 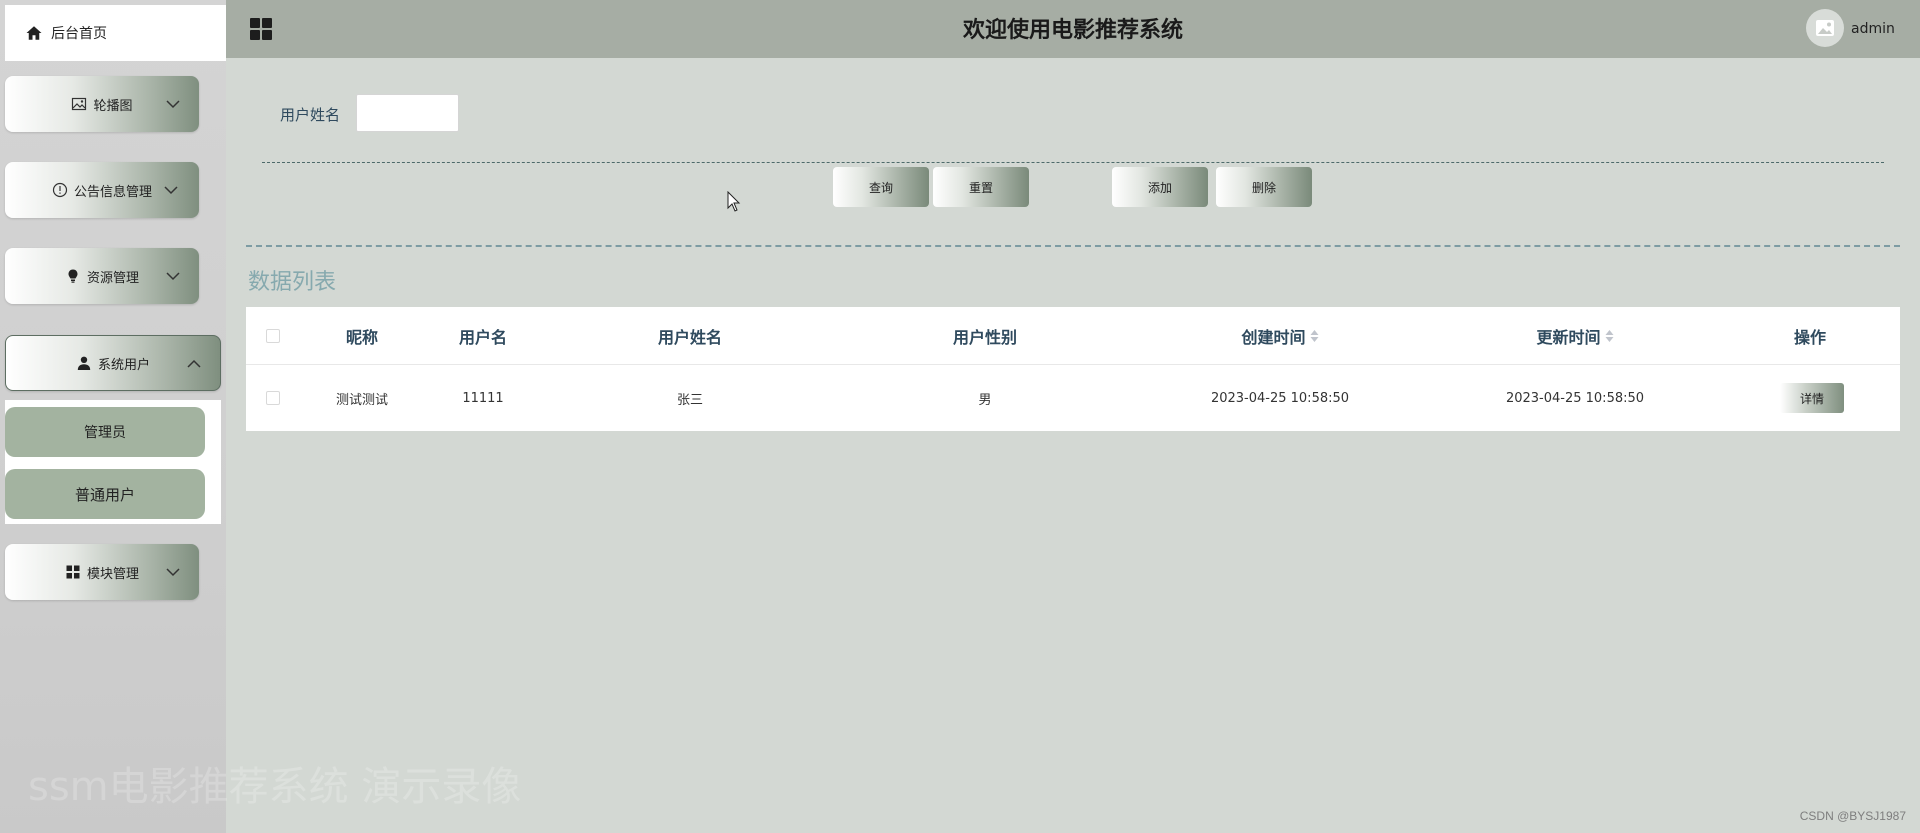 What do you see at coordinates (690, 337) in the screenshot?
I see `column-header-realname: 用户姓名` at bounding box center [690, 337].